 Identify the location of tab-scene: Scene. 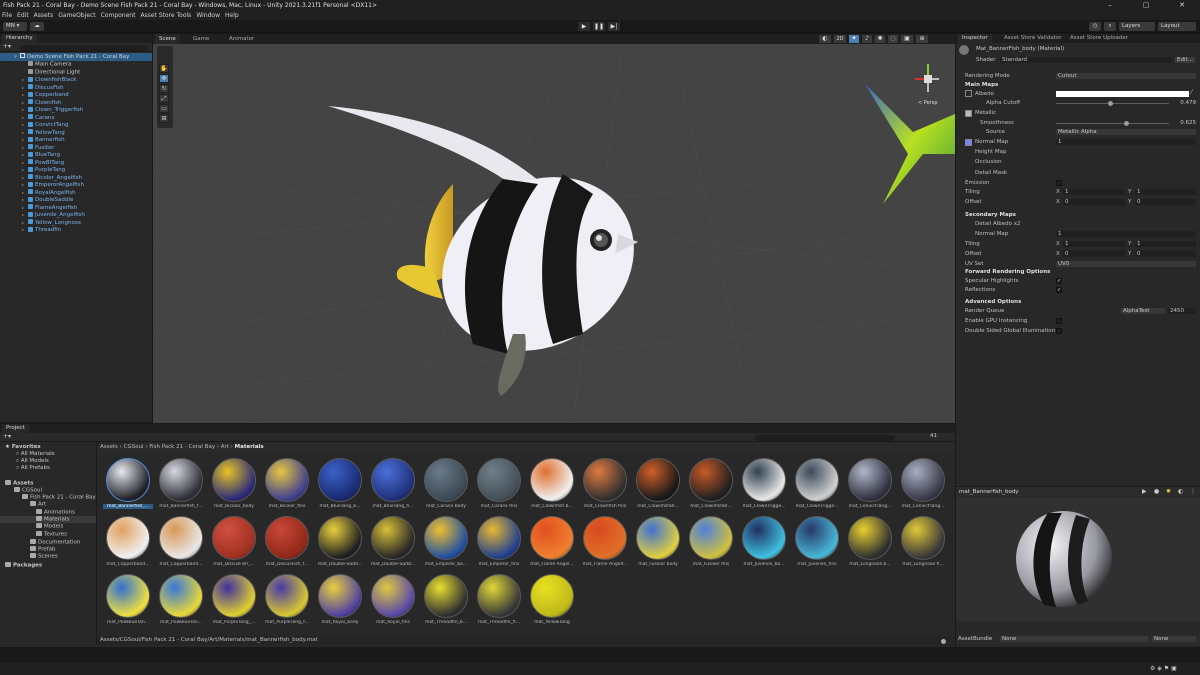
(167, 39).